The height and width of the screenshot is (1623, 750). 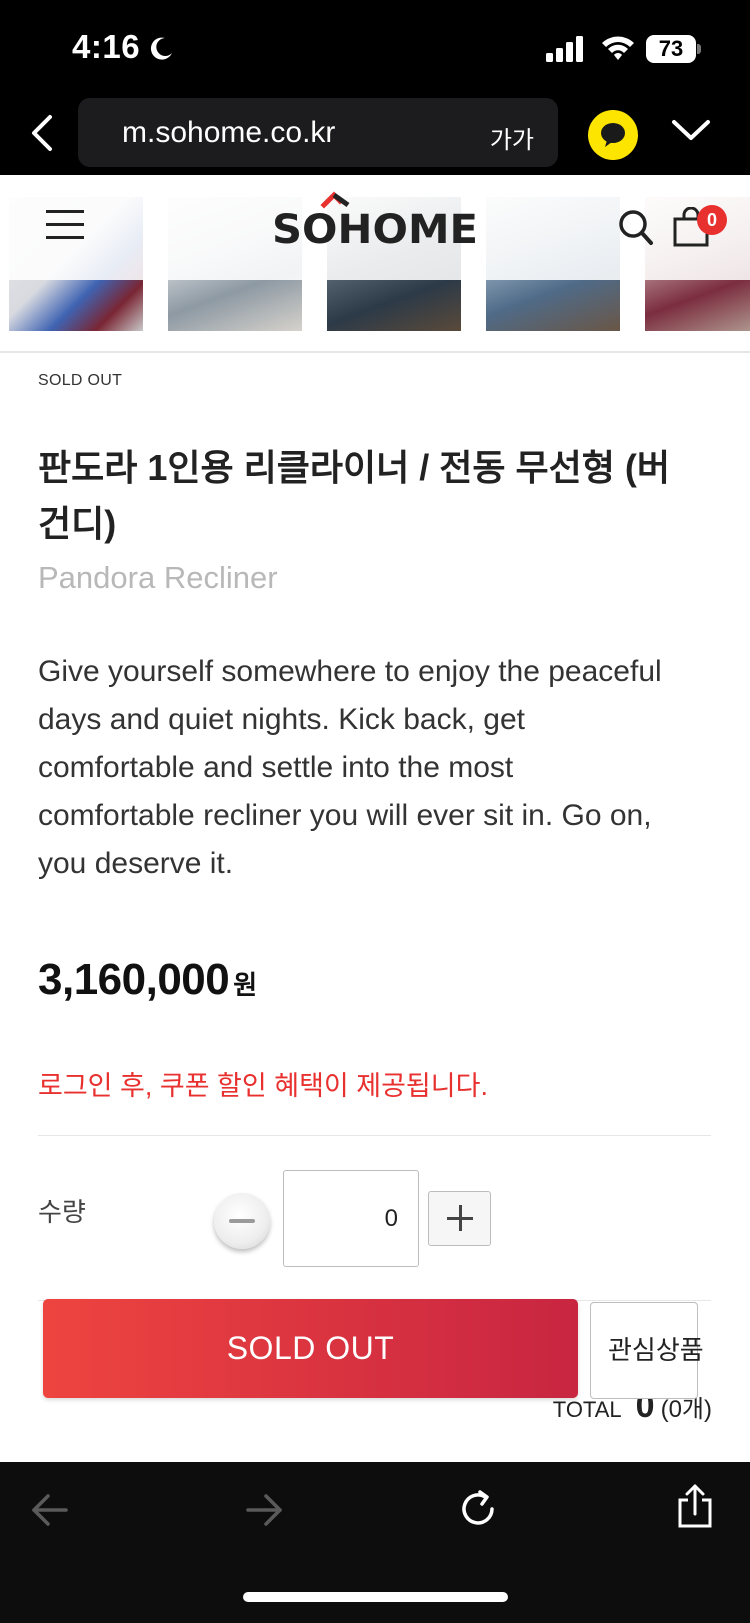 I want to click on coupon-notice: 로그인 후, 쿠폰 할인 혜택이 제공됩니다., so click(x=263, y=1086).